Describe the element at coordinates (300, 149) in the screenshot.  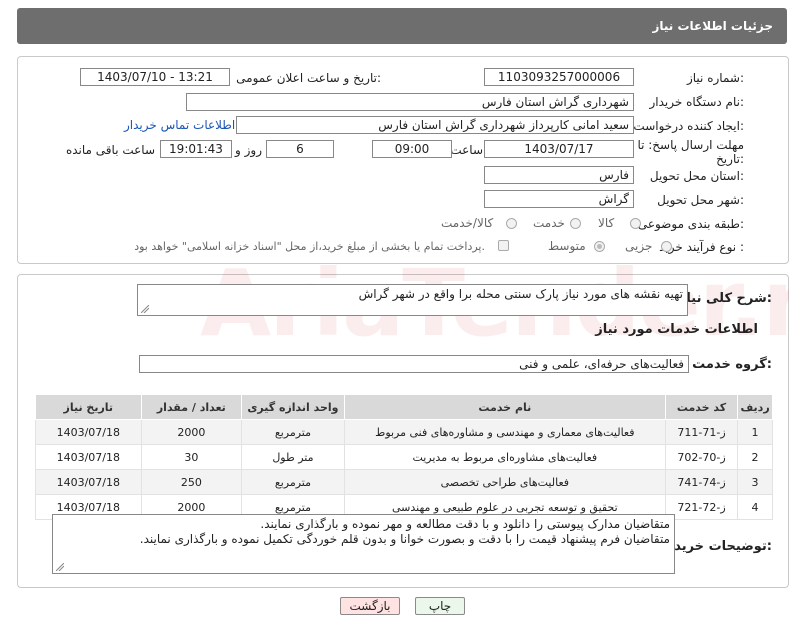
I see `days-field: 6` at that location.